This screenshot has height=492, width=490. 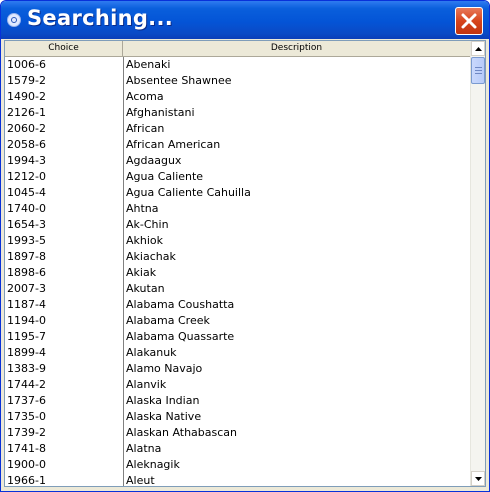 I want to click on choice-description: Alaskan Athabascan, so click(x=182, y=432).